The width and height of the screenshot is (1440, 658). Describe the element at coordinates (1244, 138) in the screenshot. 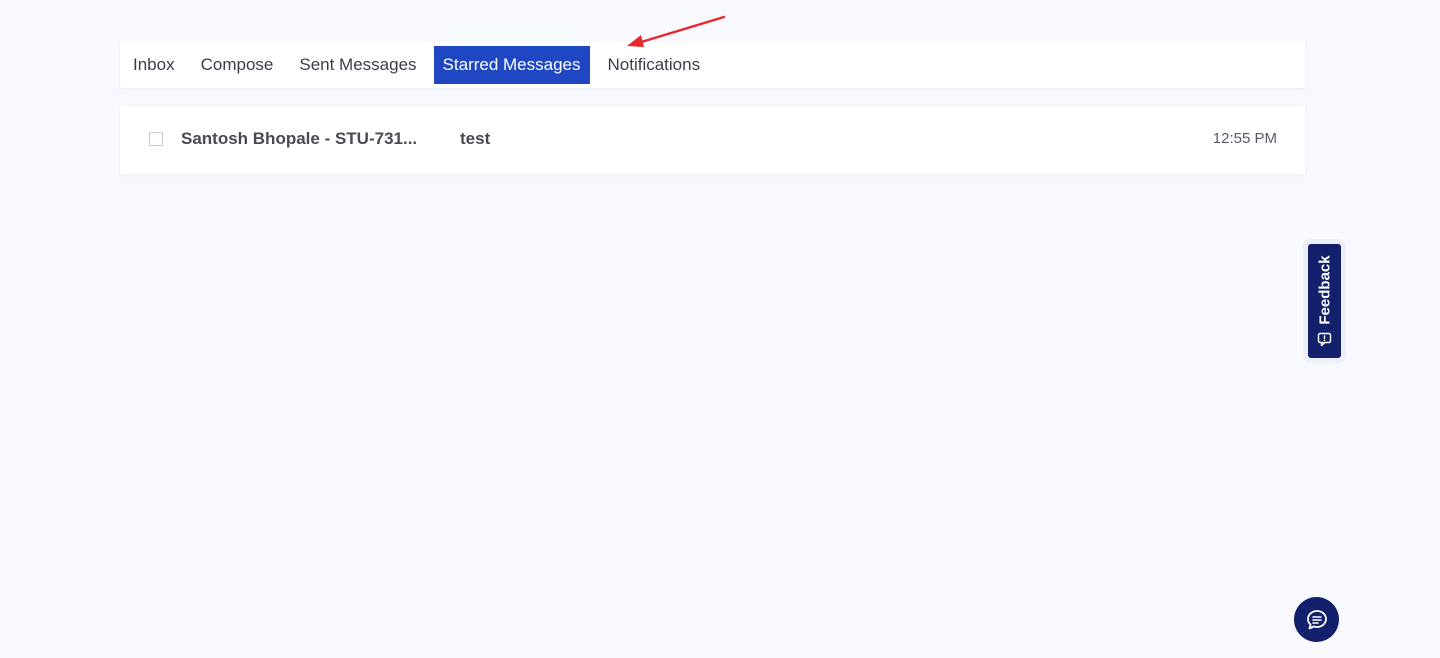

I see `message-time: 12:55 PM` at that location.